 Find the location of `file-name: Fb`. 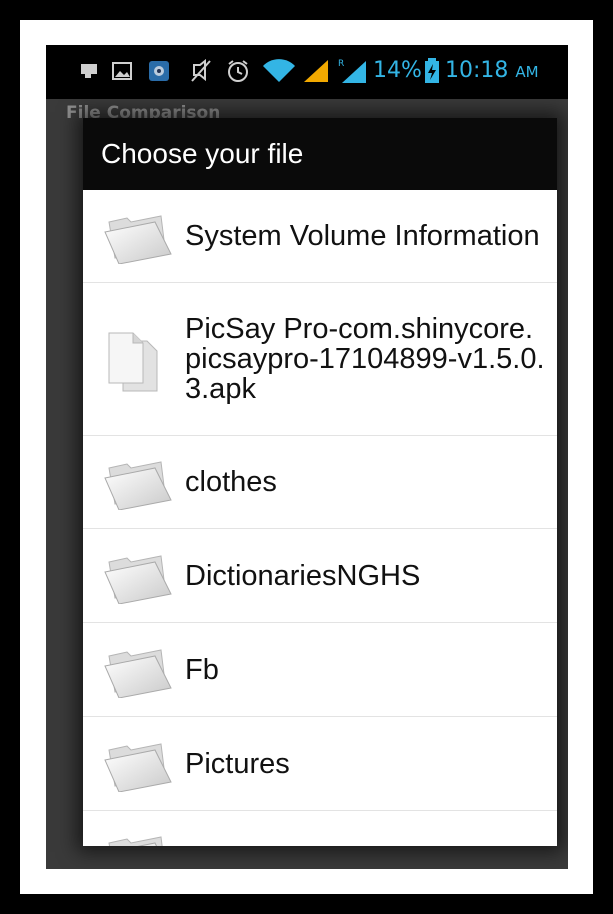

file-name: Fb is located at coordinates (202, 669).